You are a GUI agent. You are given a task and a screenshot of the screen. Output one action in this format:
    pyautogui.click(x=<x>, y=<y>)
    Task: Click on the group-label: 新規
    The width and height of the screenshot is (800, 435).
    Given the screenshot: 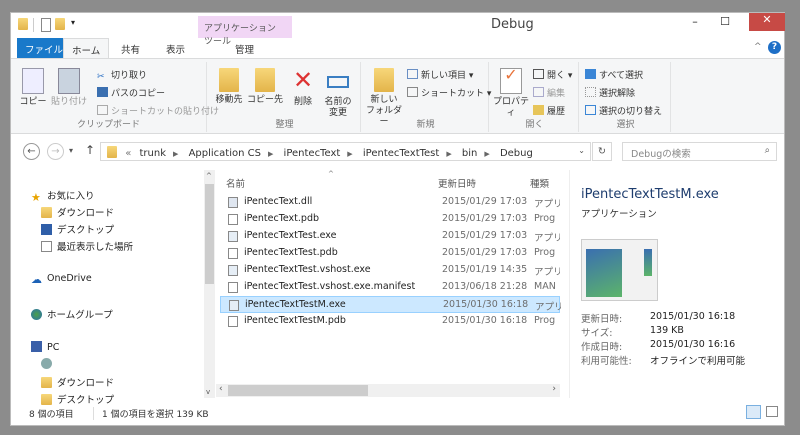 What is the action you would take?
    pyautogui.click(x=425, y=125)
    